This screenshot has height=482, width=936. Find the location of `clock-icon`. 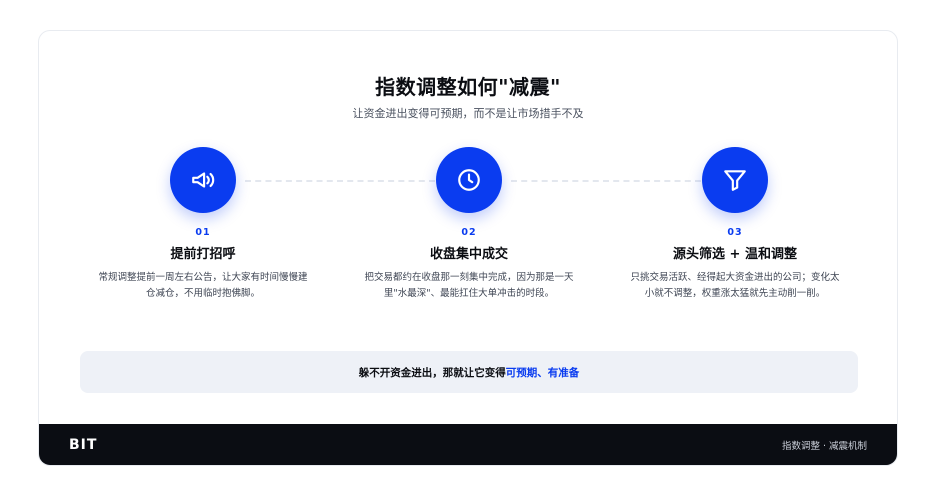

clock-icon is located at coordinates (469, 180).